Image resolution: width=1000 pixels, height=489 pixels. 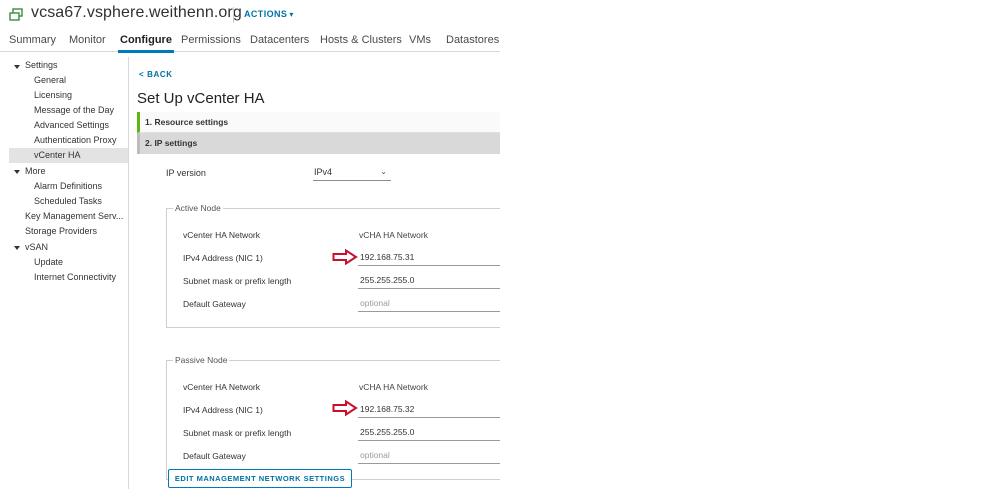 What do you see at coordinates (429, 410) in the screenshot?
I see `passive-ipv4-input: 192.168.75.32` at bounding box center [429, 410].